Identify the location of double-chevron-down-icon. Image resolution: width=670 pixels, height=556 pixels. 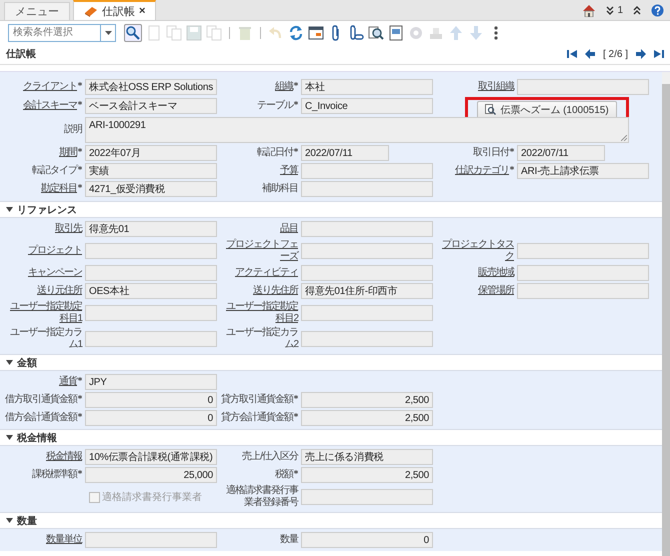
(610, 10).